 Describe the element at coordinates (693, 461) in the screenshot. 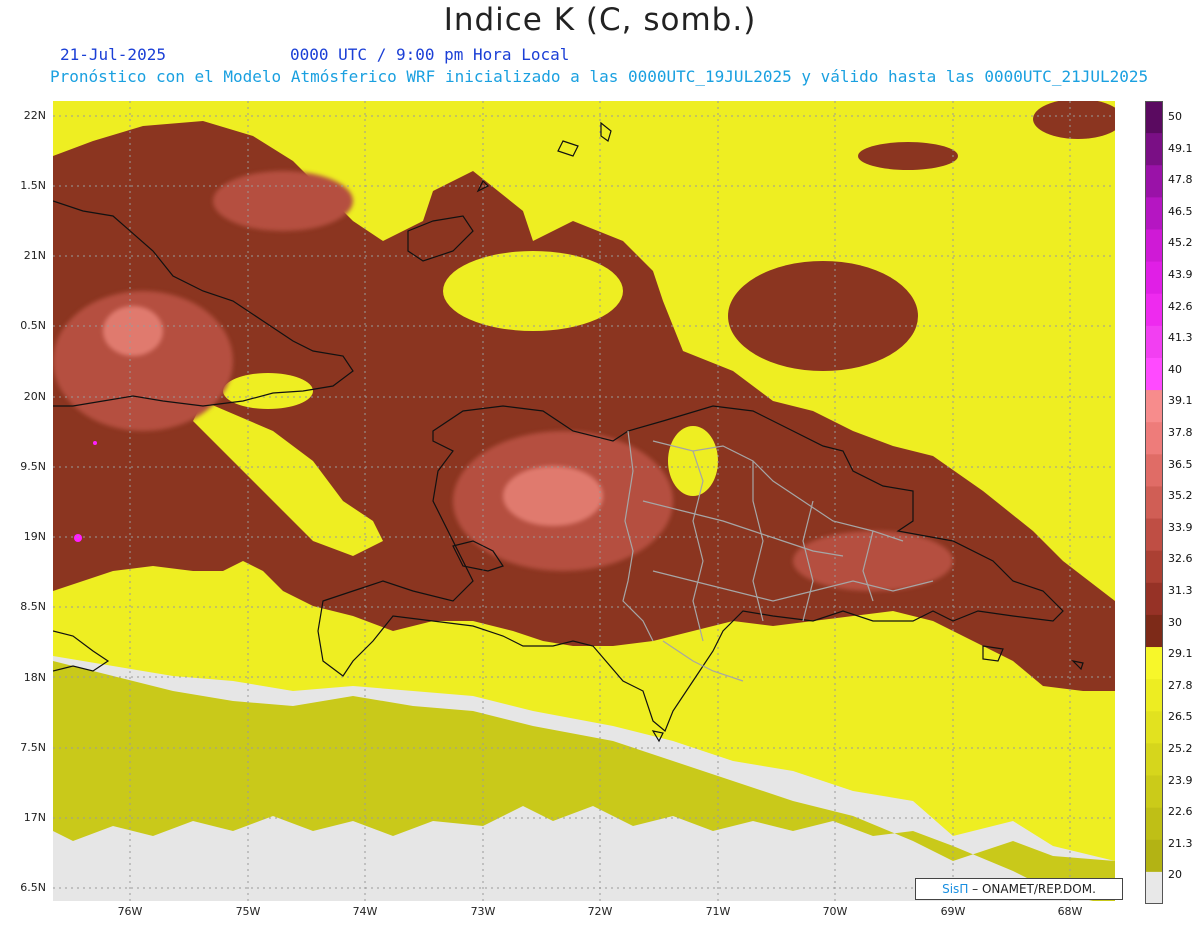

I see `yellow-patch-center` at that location.